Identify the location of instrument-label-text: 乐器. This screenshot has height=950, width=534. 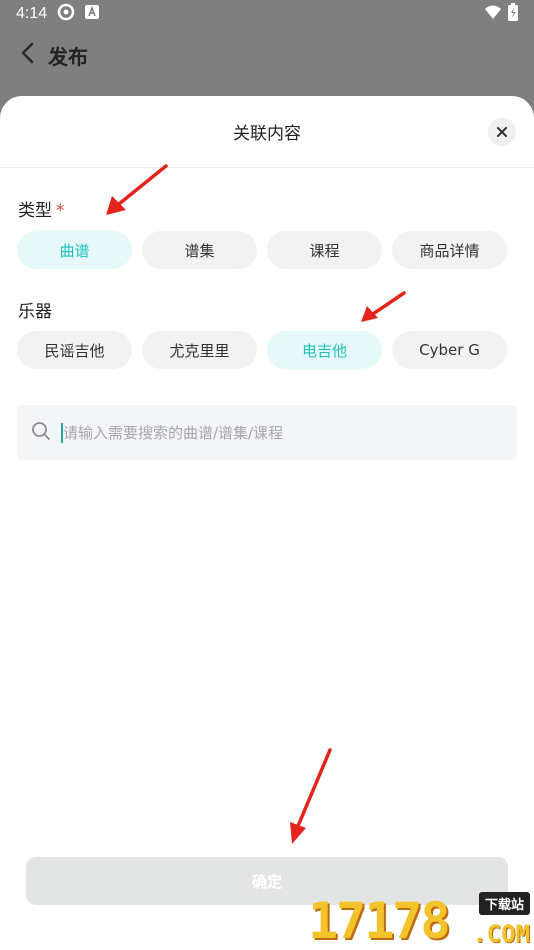
(35, 312).